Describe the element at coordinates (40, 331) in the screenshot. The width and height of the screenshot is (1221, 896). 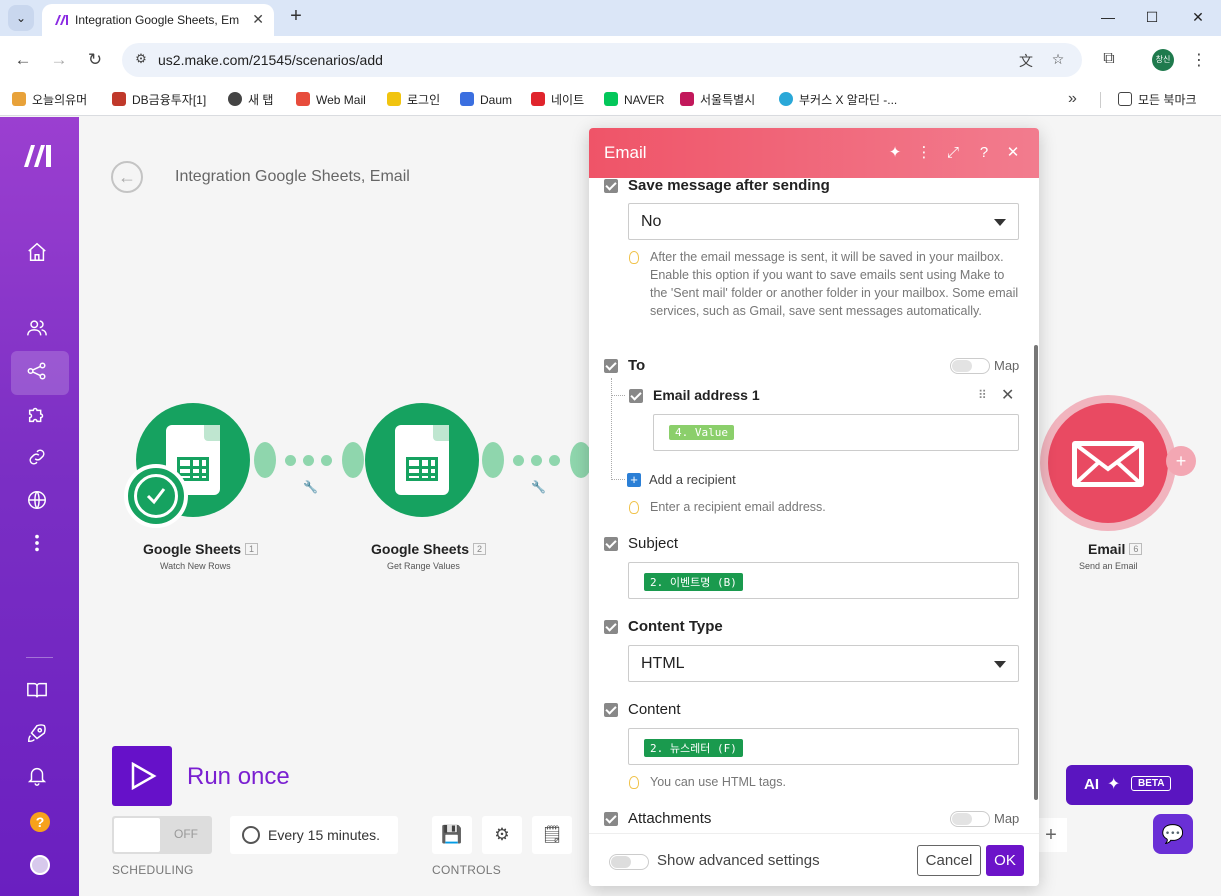
I see `team-icon` at that location.